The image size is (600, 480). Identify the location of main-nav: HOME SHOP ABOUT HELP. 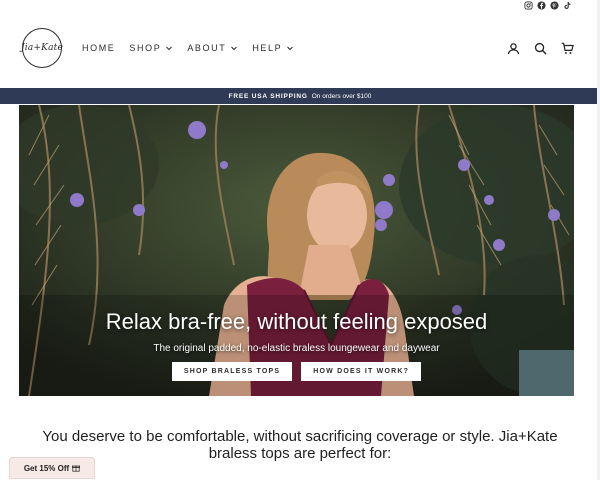
(188, 48).